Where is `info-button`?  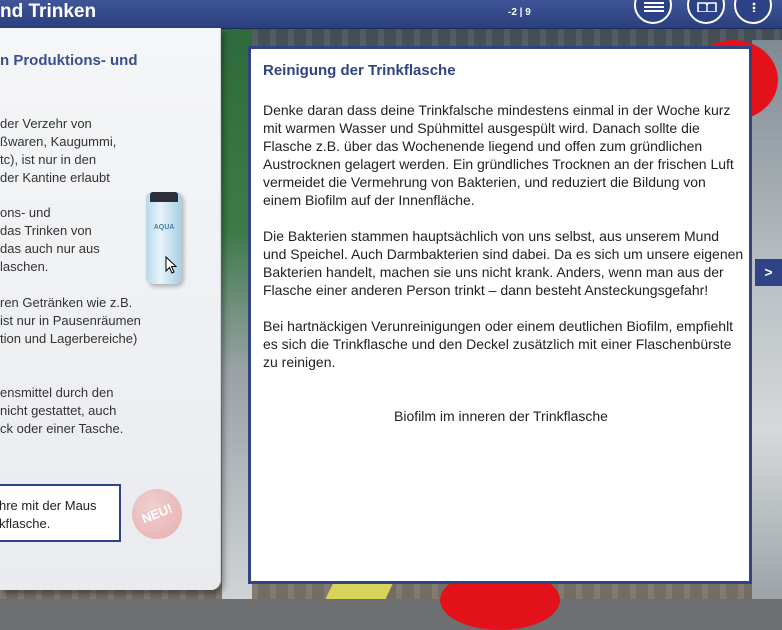
info-button is located at coordinates (753, 12).